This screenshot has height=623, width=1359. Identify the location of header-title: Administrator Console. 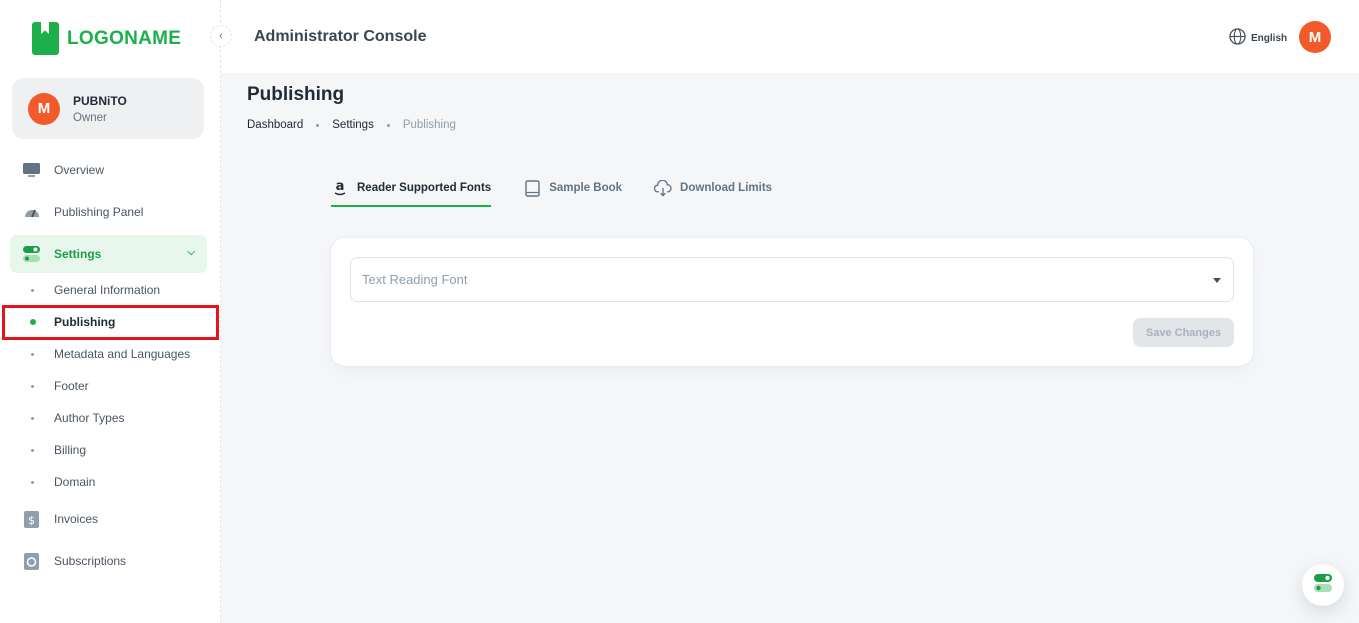
(340, 36).